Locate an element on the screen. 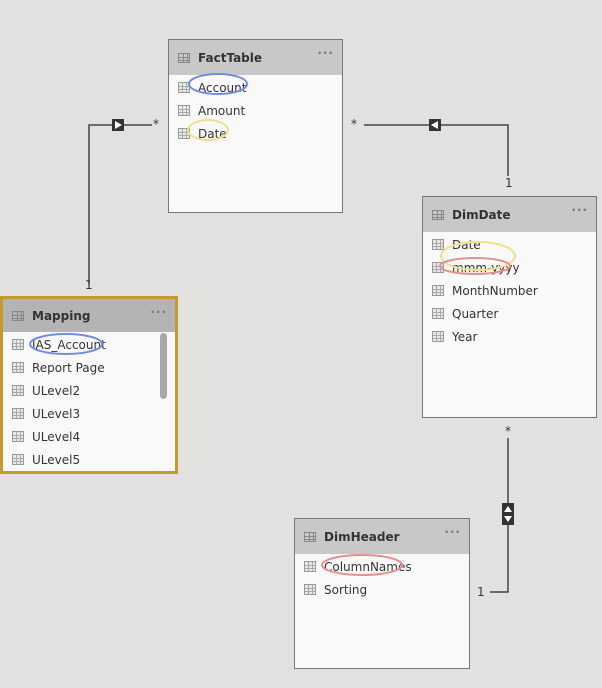  column-name: Year is located at coordinates (465, 336).